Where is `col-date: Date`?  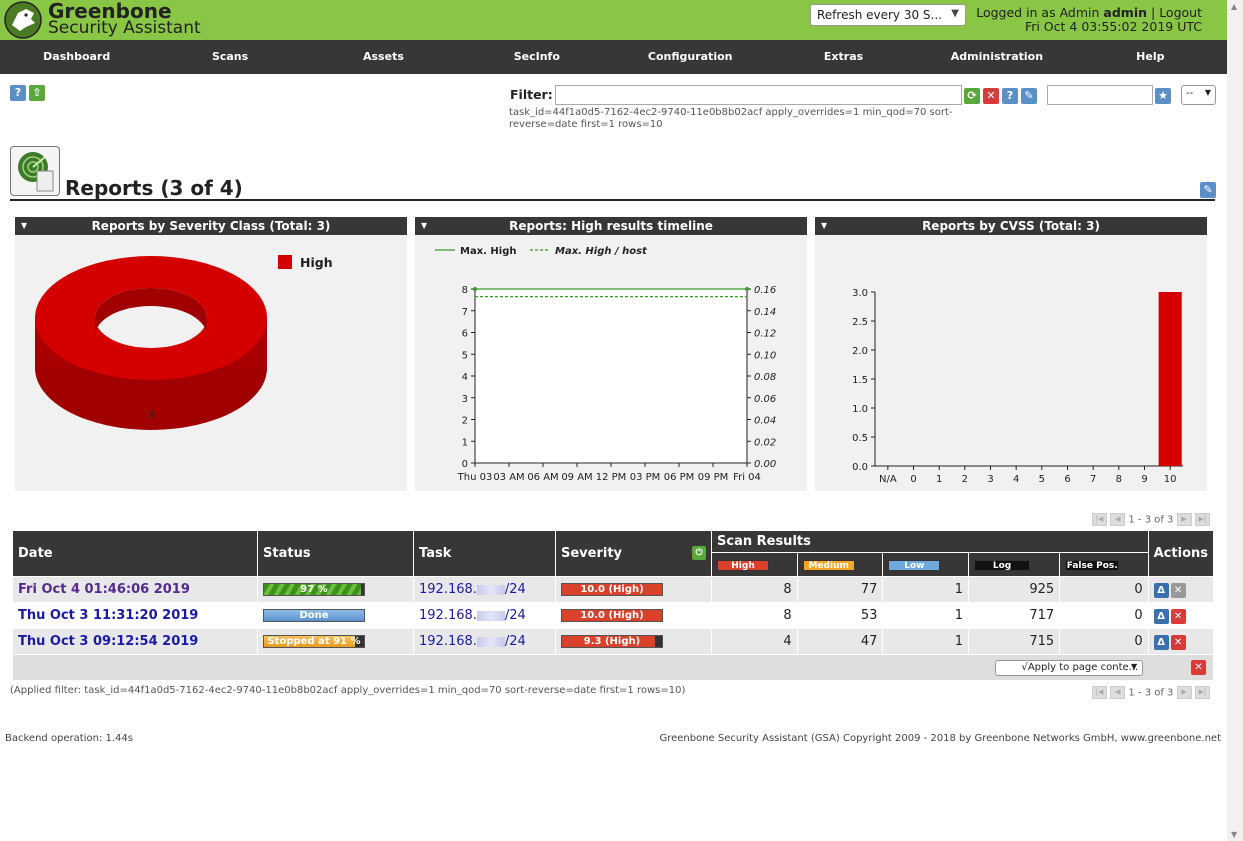 col-date: Date is located at coordinates (135, 553).